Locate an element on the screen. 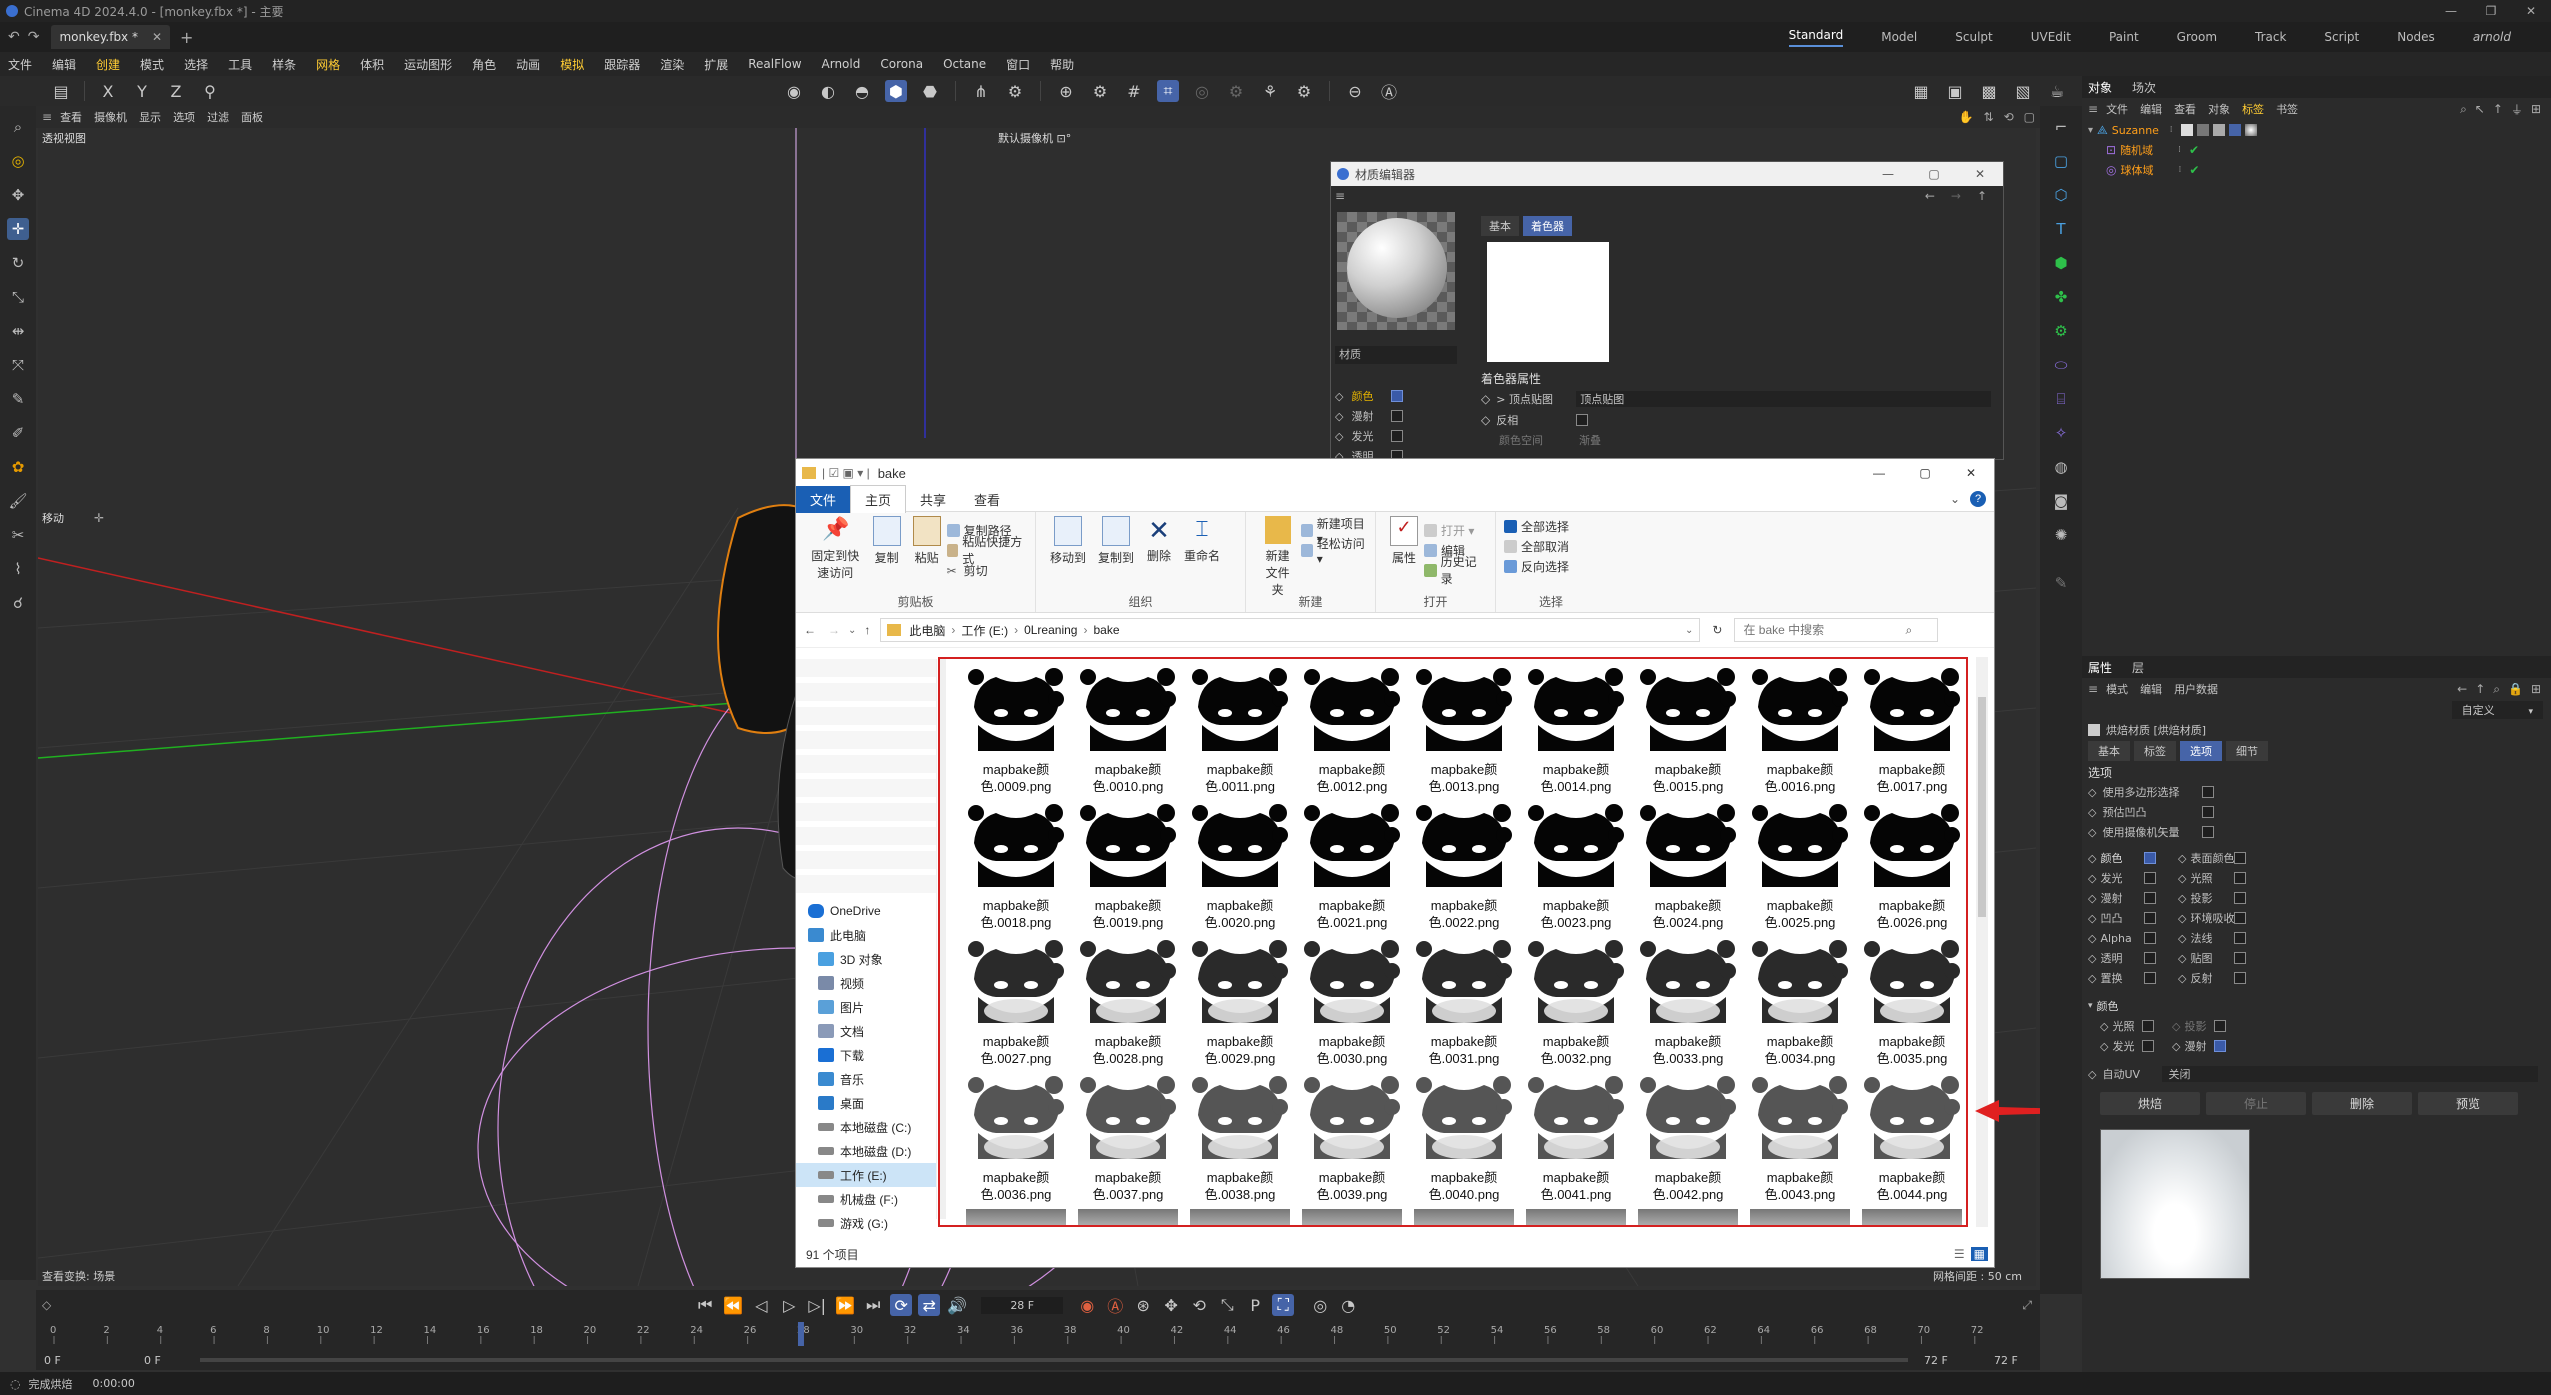 The height and width of the screenshot is (1395, 2551). record-icon: ◉ is located at coordinates (1087, 1305).